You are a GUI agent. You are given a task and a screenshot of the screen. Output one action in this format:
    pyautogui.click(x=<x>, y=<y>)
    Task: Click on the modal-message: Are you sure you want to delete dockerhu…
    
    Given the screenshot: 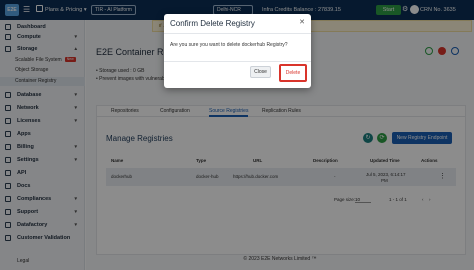 What is the action you would take?
    pyautogui.click(x=229, y=45)
    